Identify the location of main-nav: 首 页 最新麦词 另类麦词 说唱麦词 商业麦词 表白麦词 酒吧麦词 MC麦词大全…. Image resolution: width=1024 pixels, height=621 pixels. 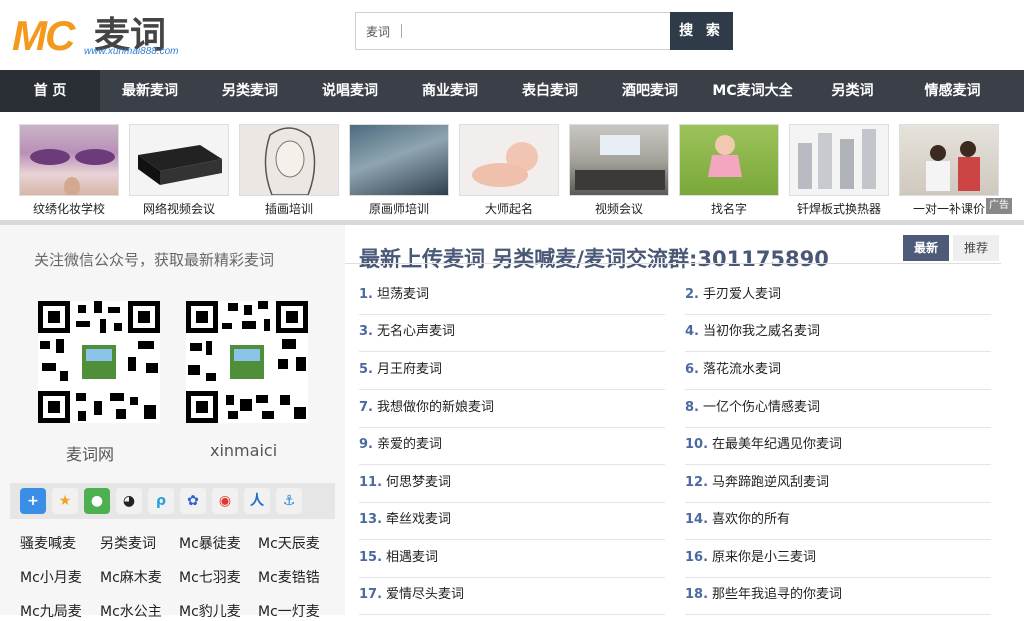
(512, 91).